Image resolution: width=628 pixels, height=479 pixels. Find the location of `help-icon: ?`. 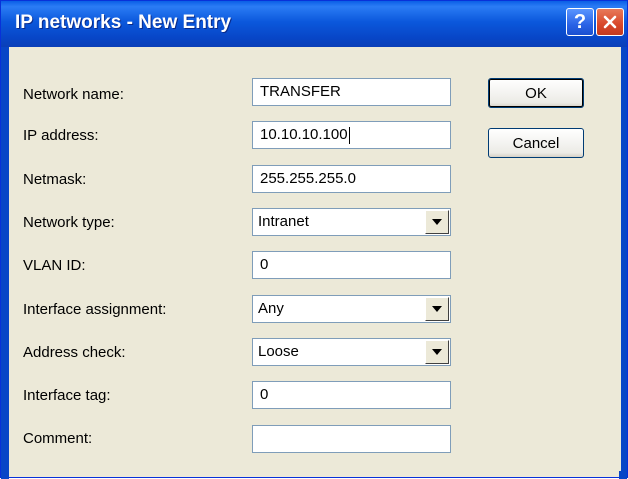

help-icon: ? is located at coordinates (580, 22).